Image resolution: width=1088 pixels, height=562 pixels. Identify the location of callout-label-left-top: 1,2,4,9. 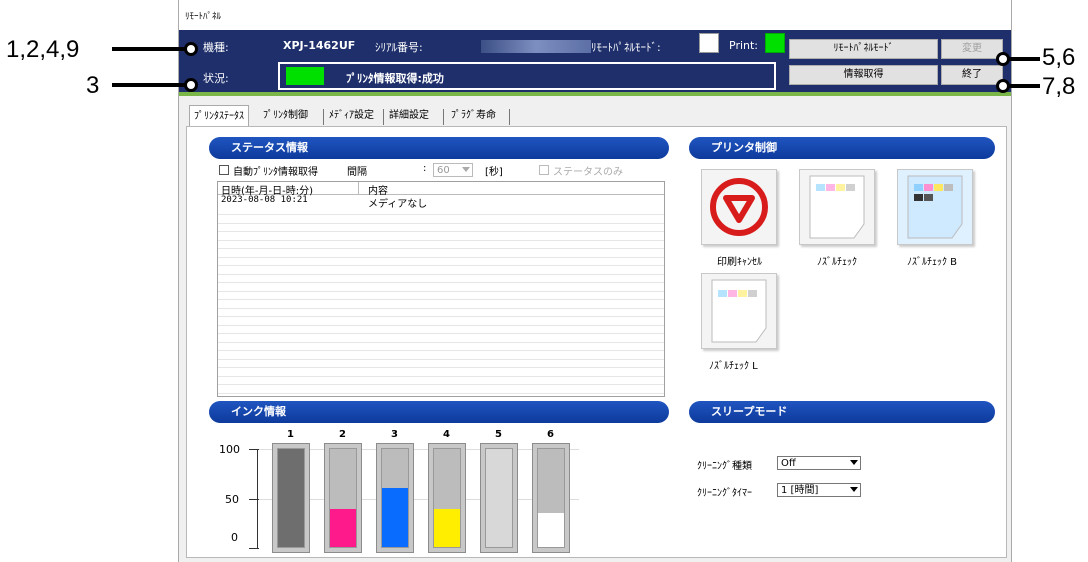
(43, 49).